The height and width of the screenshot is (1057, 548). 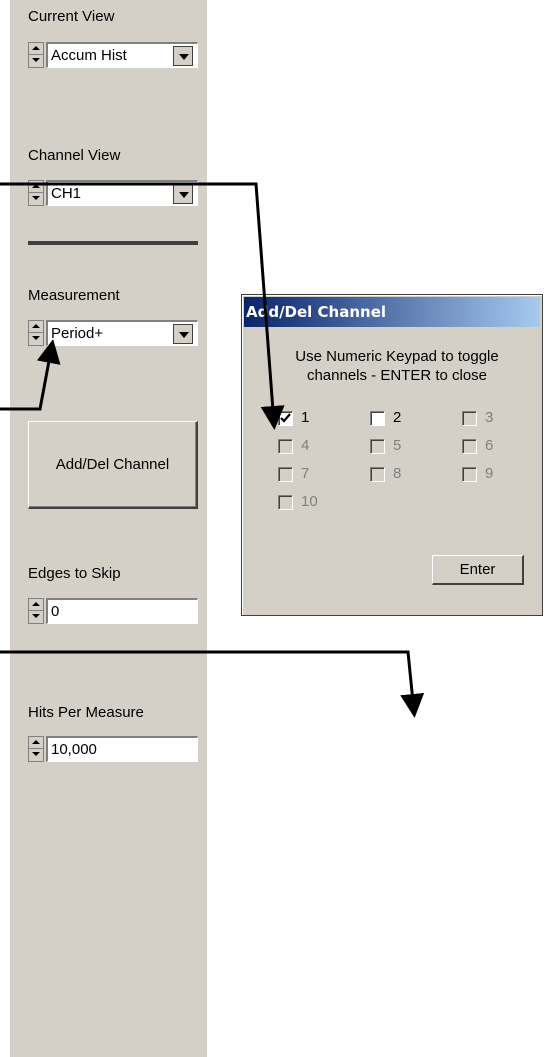 What do you see at coordinates (212, 684) in the screenshot?
I see `arrow-to-hits-per-measure` at bounding box center [212, 684].